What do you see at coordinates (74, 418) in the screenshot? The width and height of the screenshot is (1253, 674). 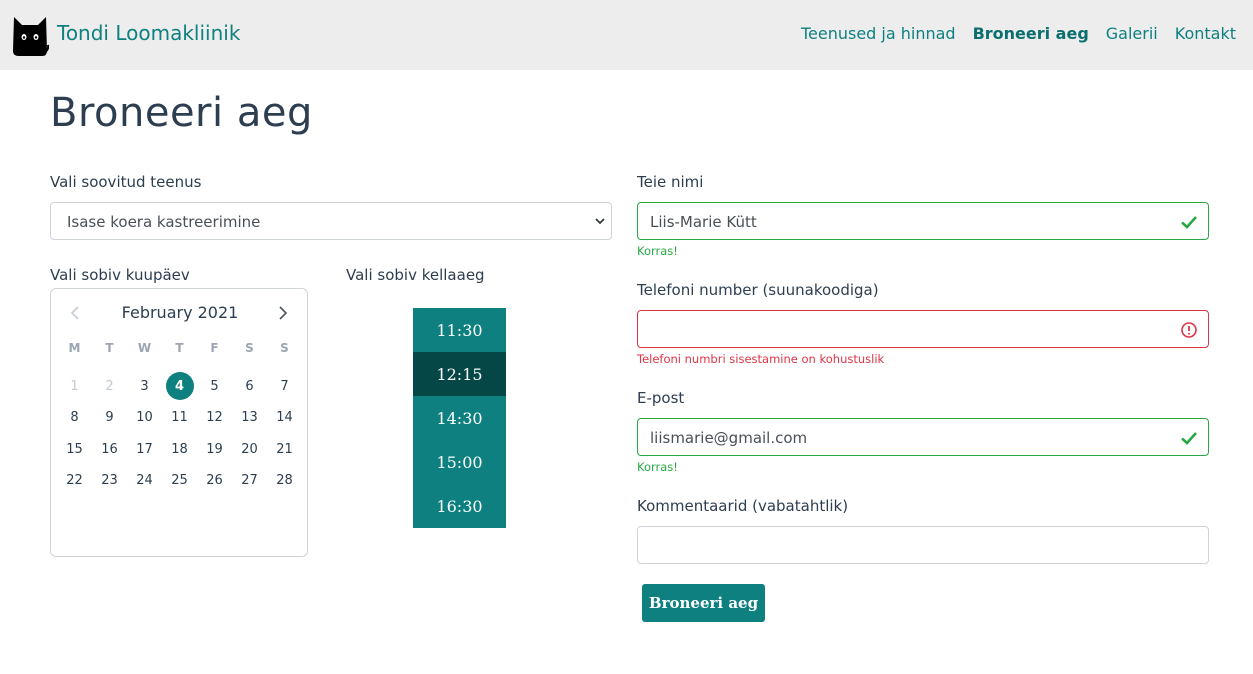 I see `calendar-day: 8` at bounding box center [74, 418].